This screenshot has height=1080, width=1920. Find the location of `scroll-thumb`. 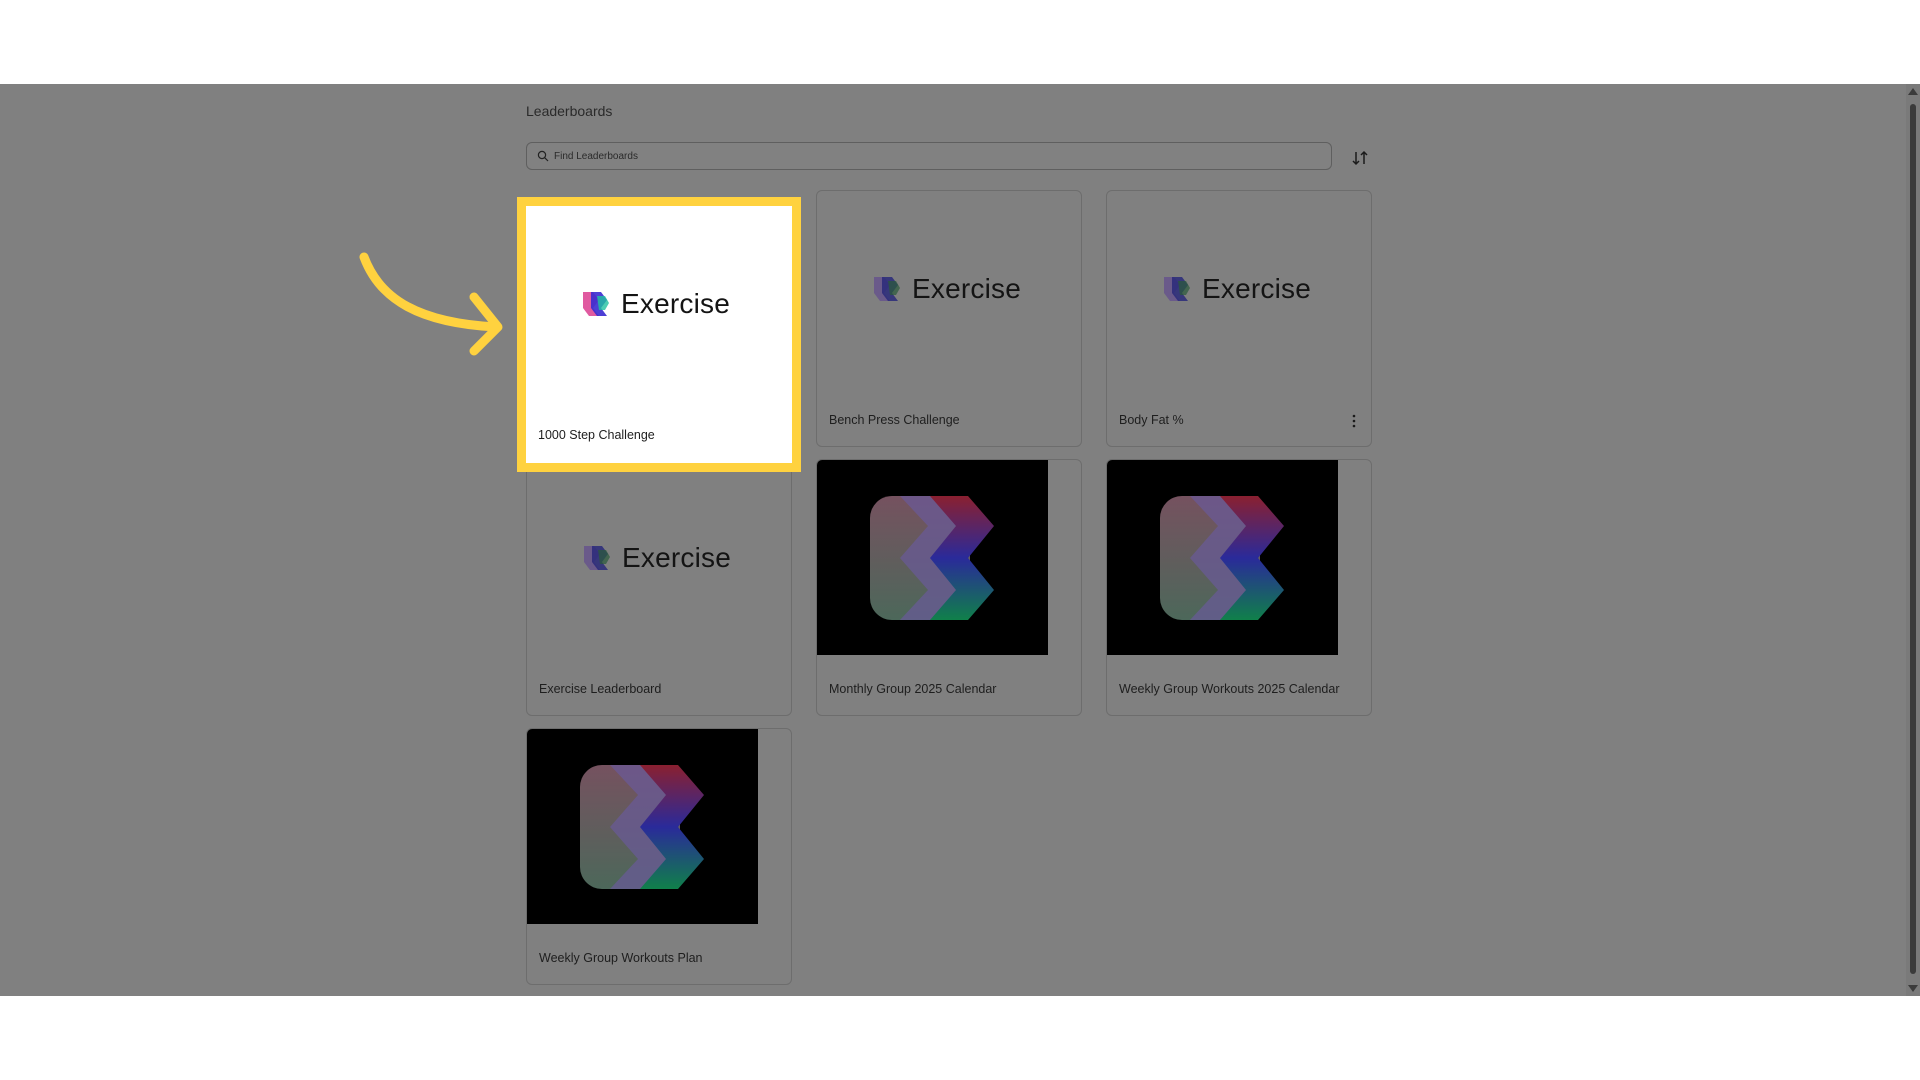

scroll-thumb is located at coordinates (1913, 539).